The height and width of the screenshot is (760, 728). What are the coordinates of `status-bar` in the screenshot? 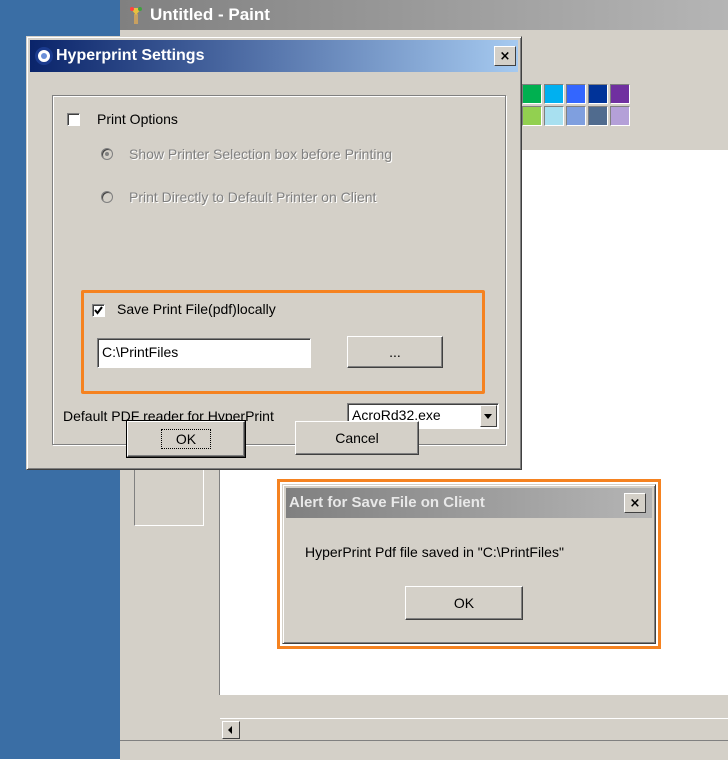 It's located at (424, 750).